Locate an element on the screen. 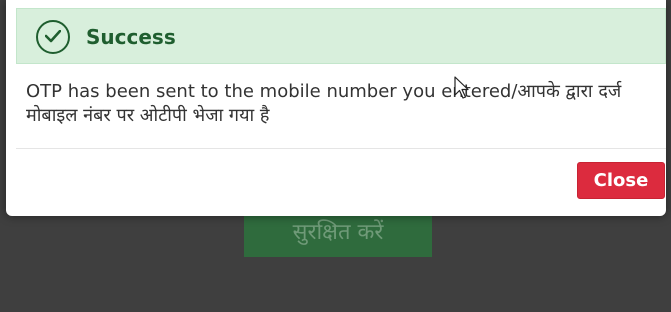 This screenshot has width=671, height=312. check-circle-icon is located at coordinates (53, 37).